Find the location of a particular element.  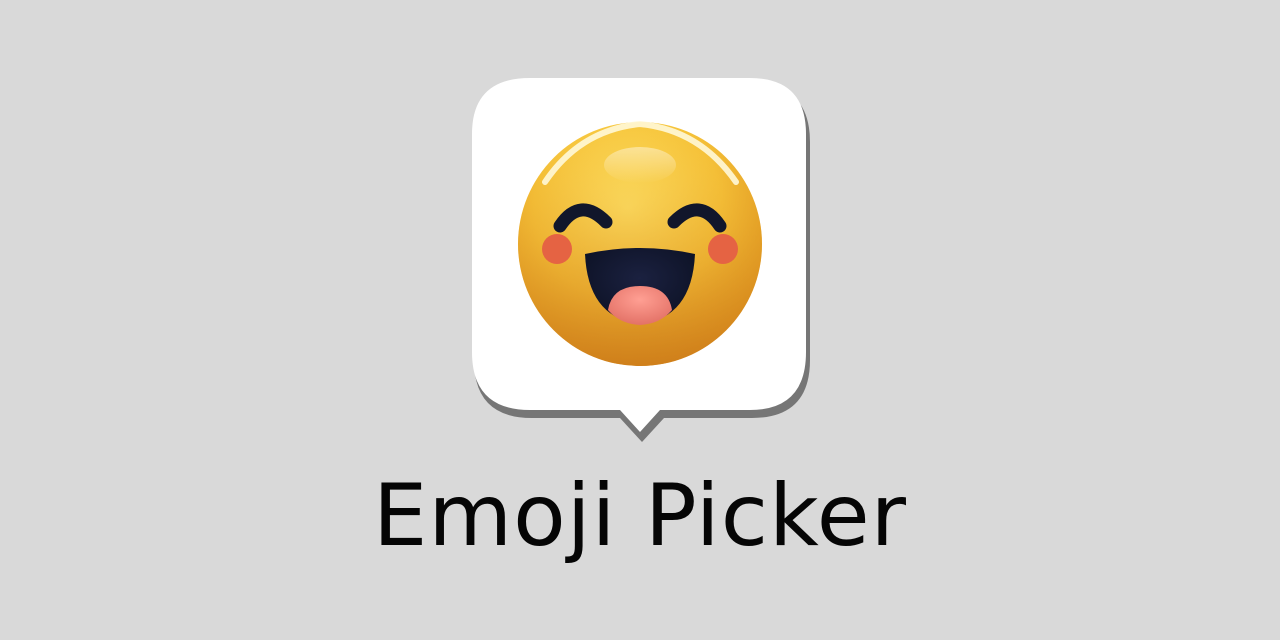

grinning-smiling-eyes-emoji-icon is located at coordinates (640, 243).